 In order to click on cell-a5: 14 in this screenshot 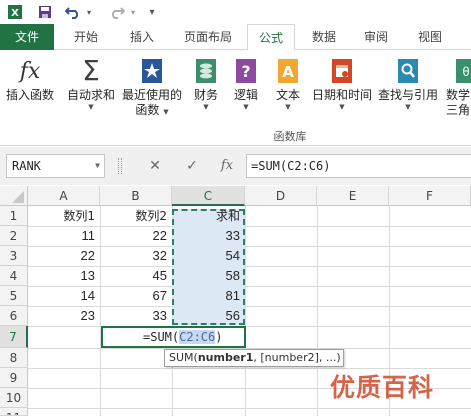, I will do `click(64, 296)`.